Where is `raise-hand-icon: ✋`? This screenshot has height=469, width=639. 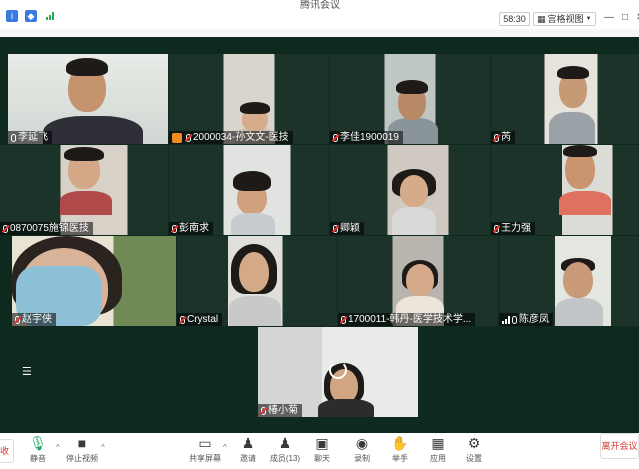 raise-hand-icon: ✋ is located at coordinates (400, 443).